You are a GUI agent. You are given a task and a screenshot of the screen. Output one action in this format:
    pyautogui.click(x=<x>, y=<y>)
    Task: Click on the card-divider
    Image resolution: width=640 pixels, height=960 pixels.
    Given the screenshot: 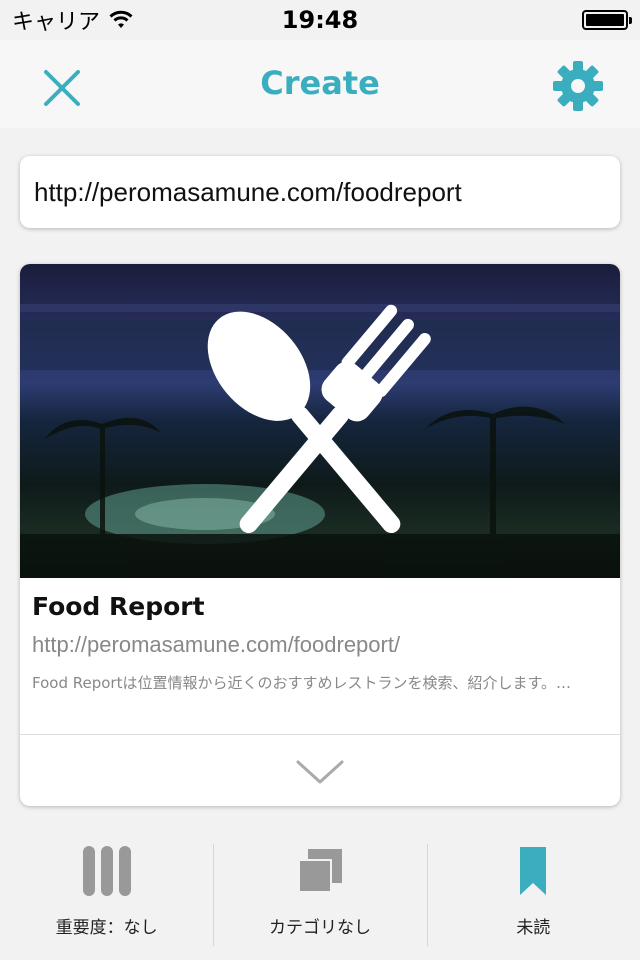 What is the action you would take?
    pyautogui.click(x=320, y=734)
    